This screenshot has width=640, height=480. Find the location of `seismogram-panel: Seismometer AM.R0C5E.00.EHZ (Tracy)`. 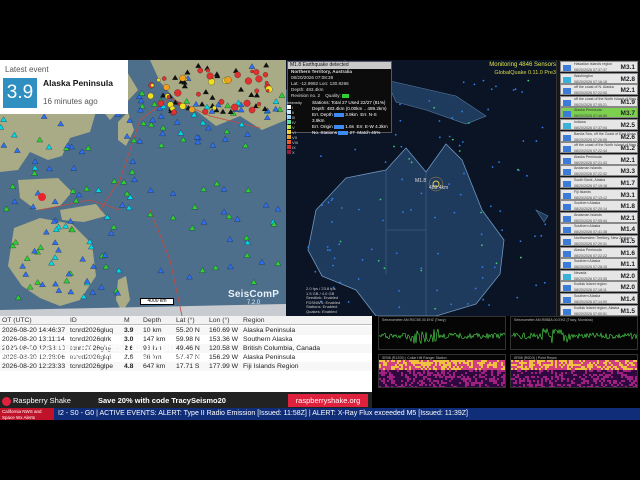

seismogram-panel: Seismometer AM.R0C5E.00.EHZ (Tracy) is located at coordinates (442, 333).